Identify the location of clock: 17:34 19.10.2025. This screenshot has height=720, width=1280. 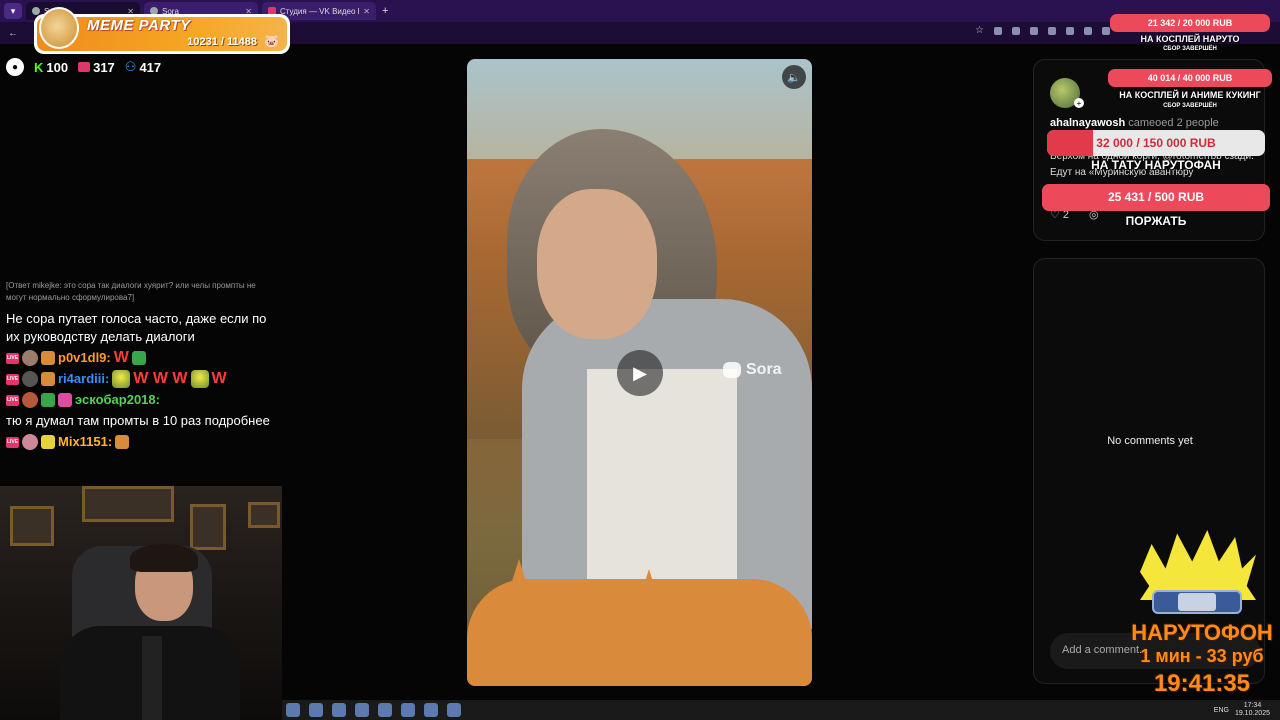
(1252, 710).